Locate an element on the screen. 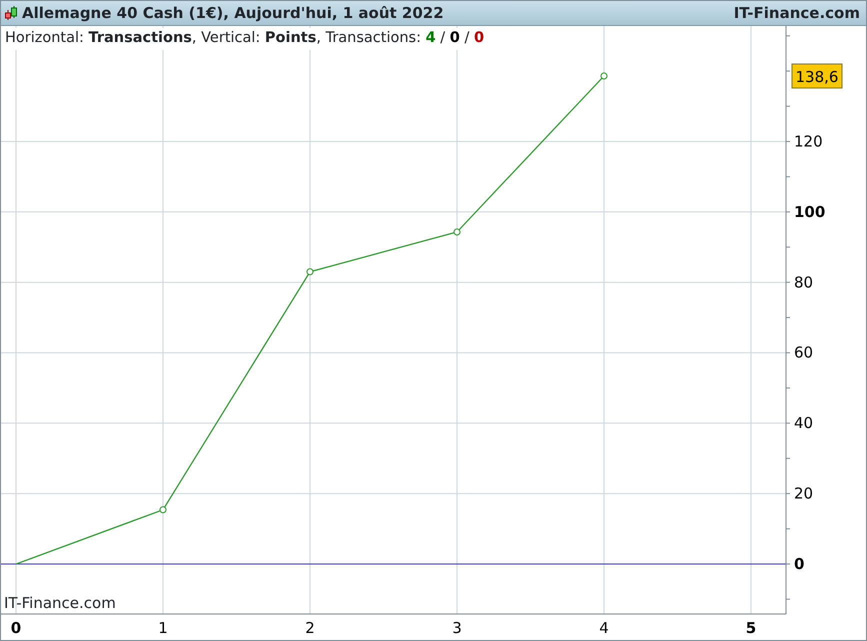 This screenshot has height=641, width=867. x-tick-label: 1 is located at coordinates (163, 628).